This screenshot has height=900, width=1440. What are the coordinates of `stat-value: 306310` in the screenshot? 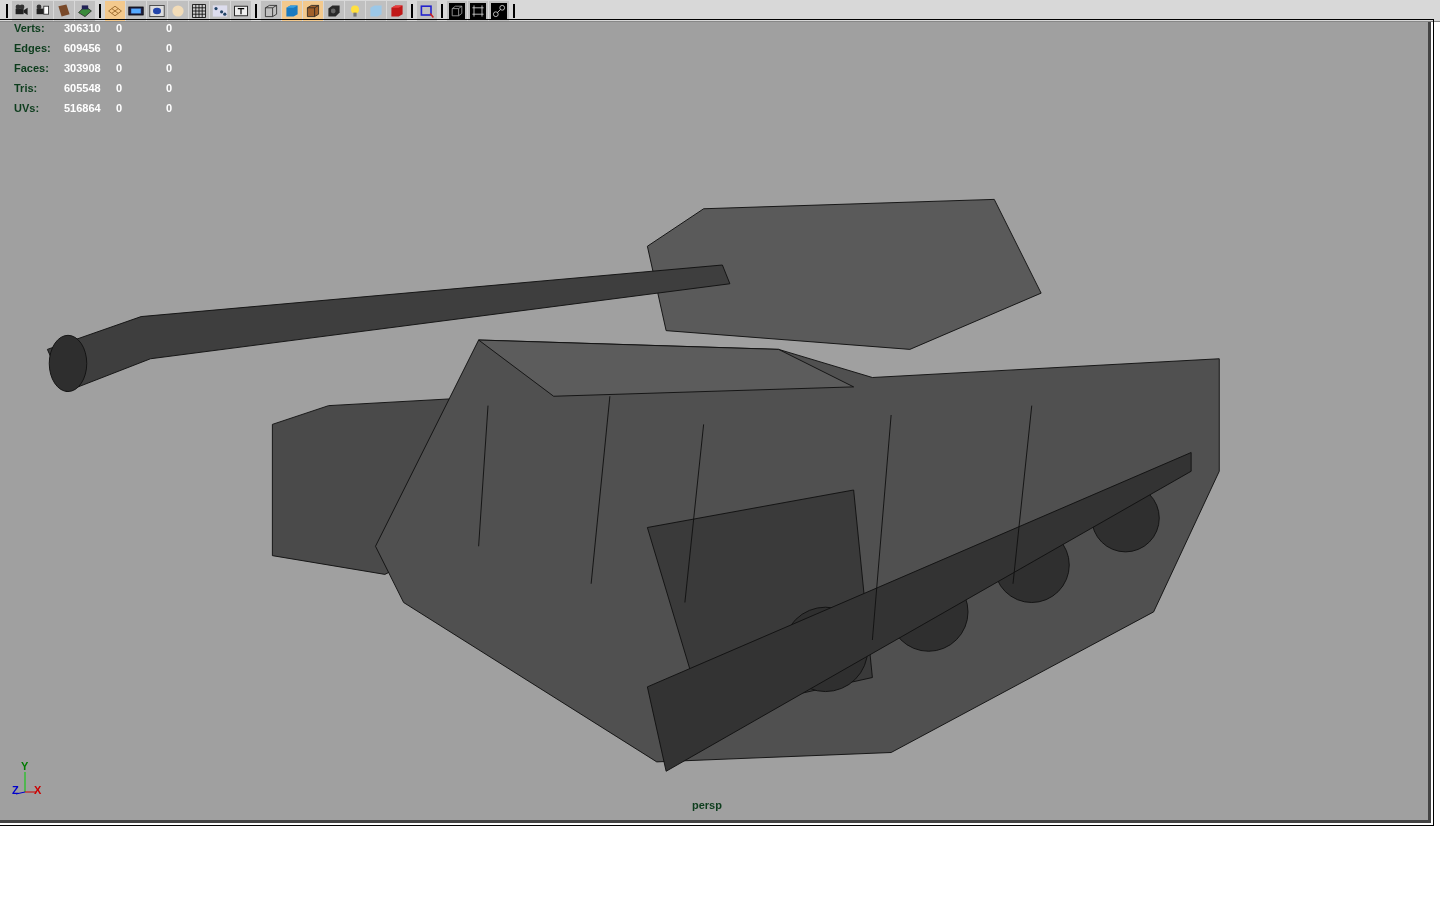 It's located at (83, 28).